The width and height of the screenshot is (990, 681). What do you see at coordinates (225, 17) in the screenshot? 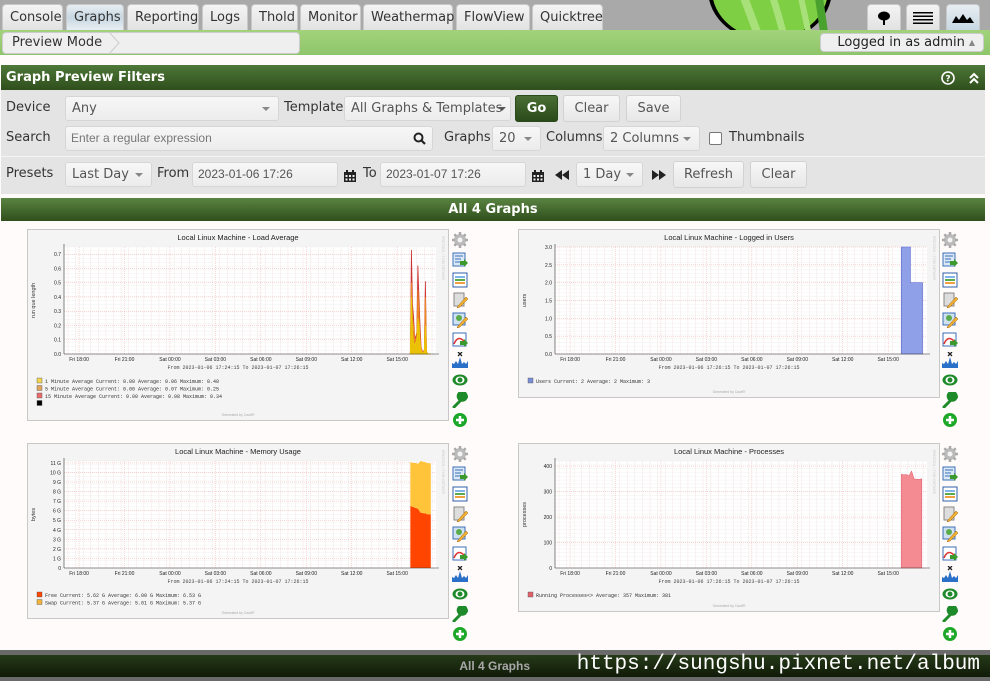
I see `tab-logs: Logs` at bounding box center [225, 17].